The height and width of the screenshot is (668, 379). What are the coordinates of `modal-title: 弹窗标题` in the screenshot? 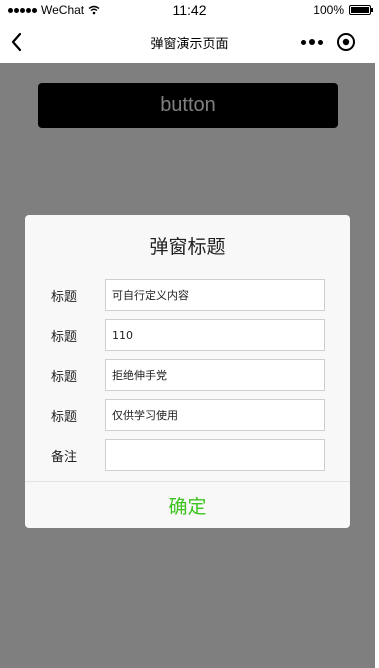 It's located at (187, 247).